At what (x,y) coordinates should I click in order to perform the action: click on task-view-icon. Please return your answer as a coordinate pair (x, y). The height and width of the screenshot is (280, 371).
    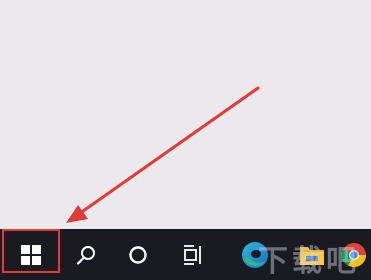
    Looking at the image, I should click on (192, 254).